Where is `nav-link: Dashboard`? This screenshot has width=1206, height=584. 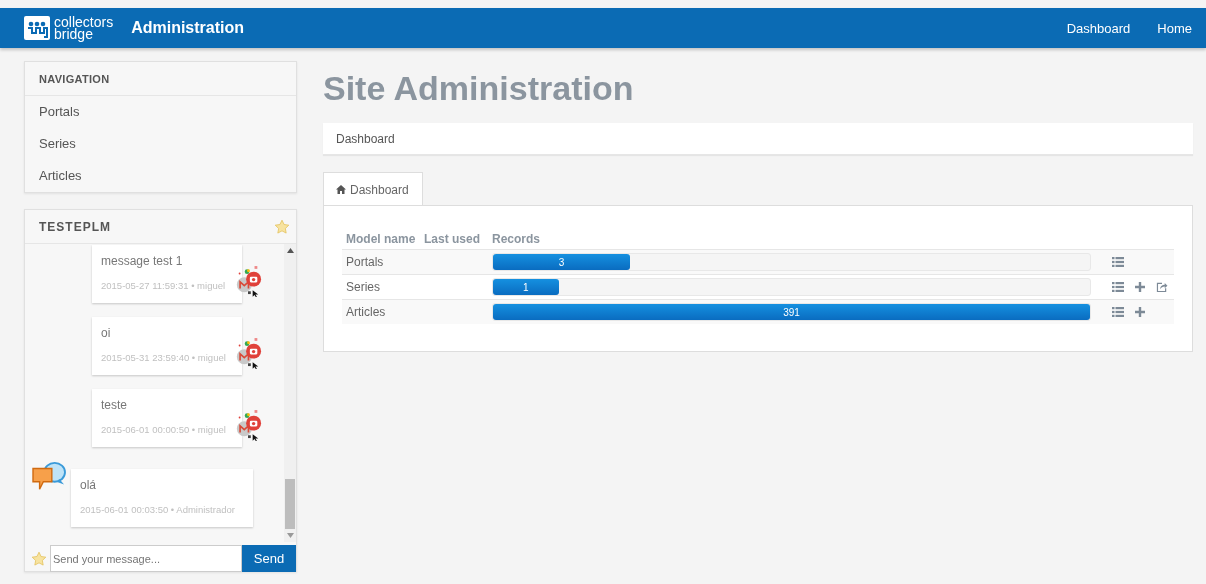 nav-link: Dashboard is located at coordinates (1098, 28).